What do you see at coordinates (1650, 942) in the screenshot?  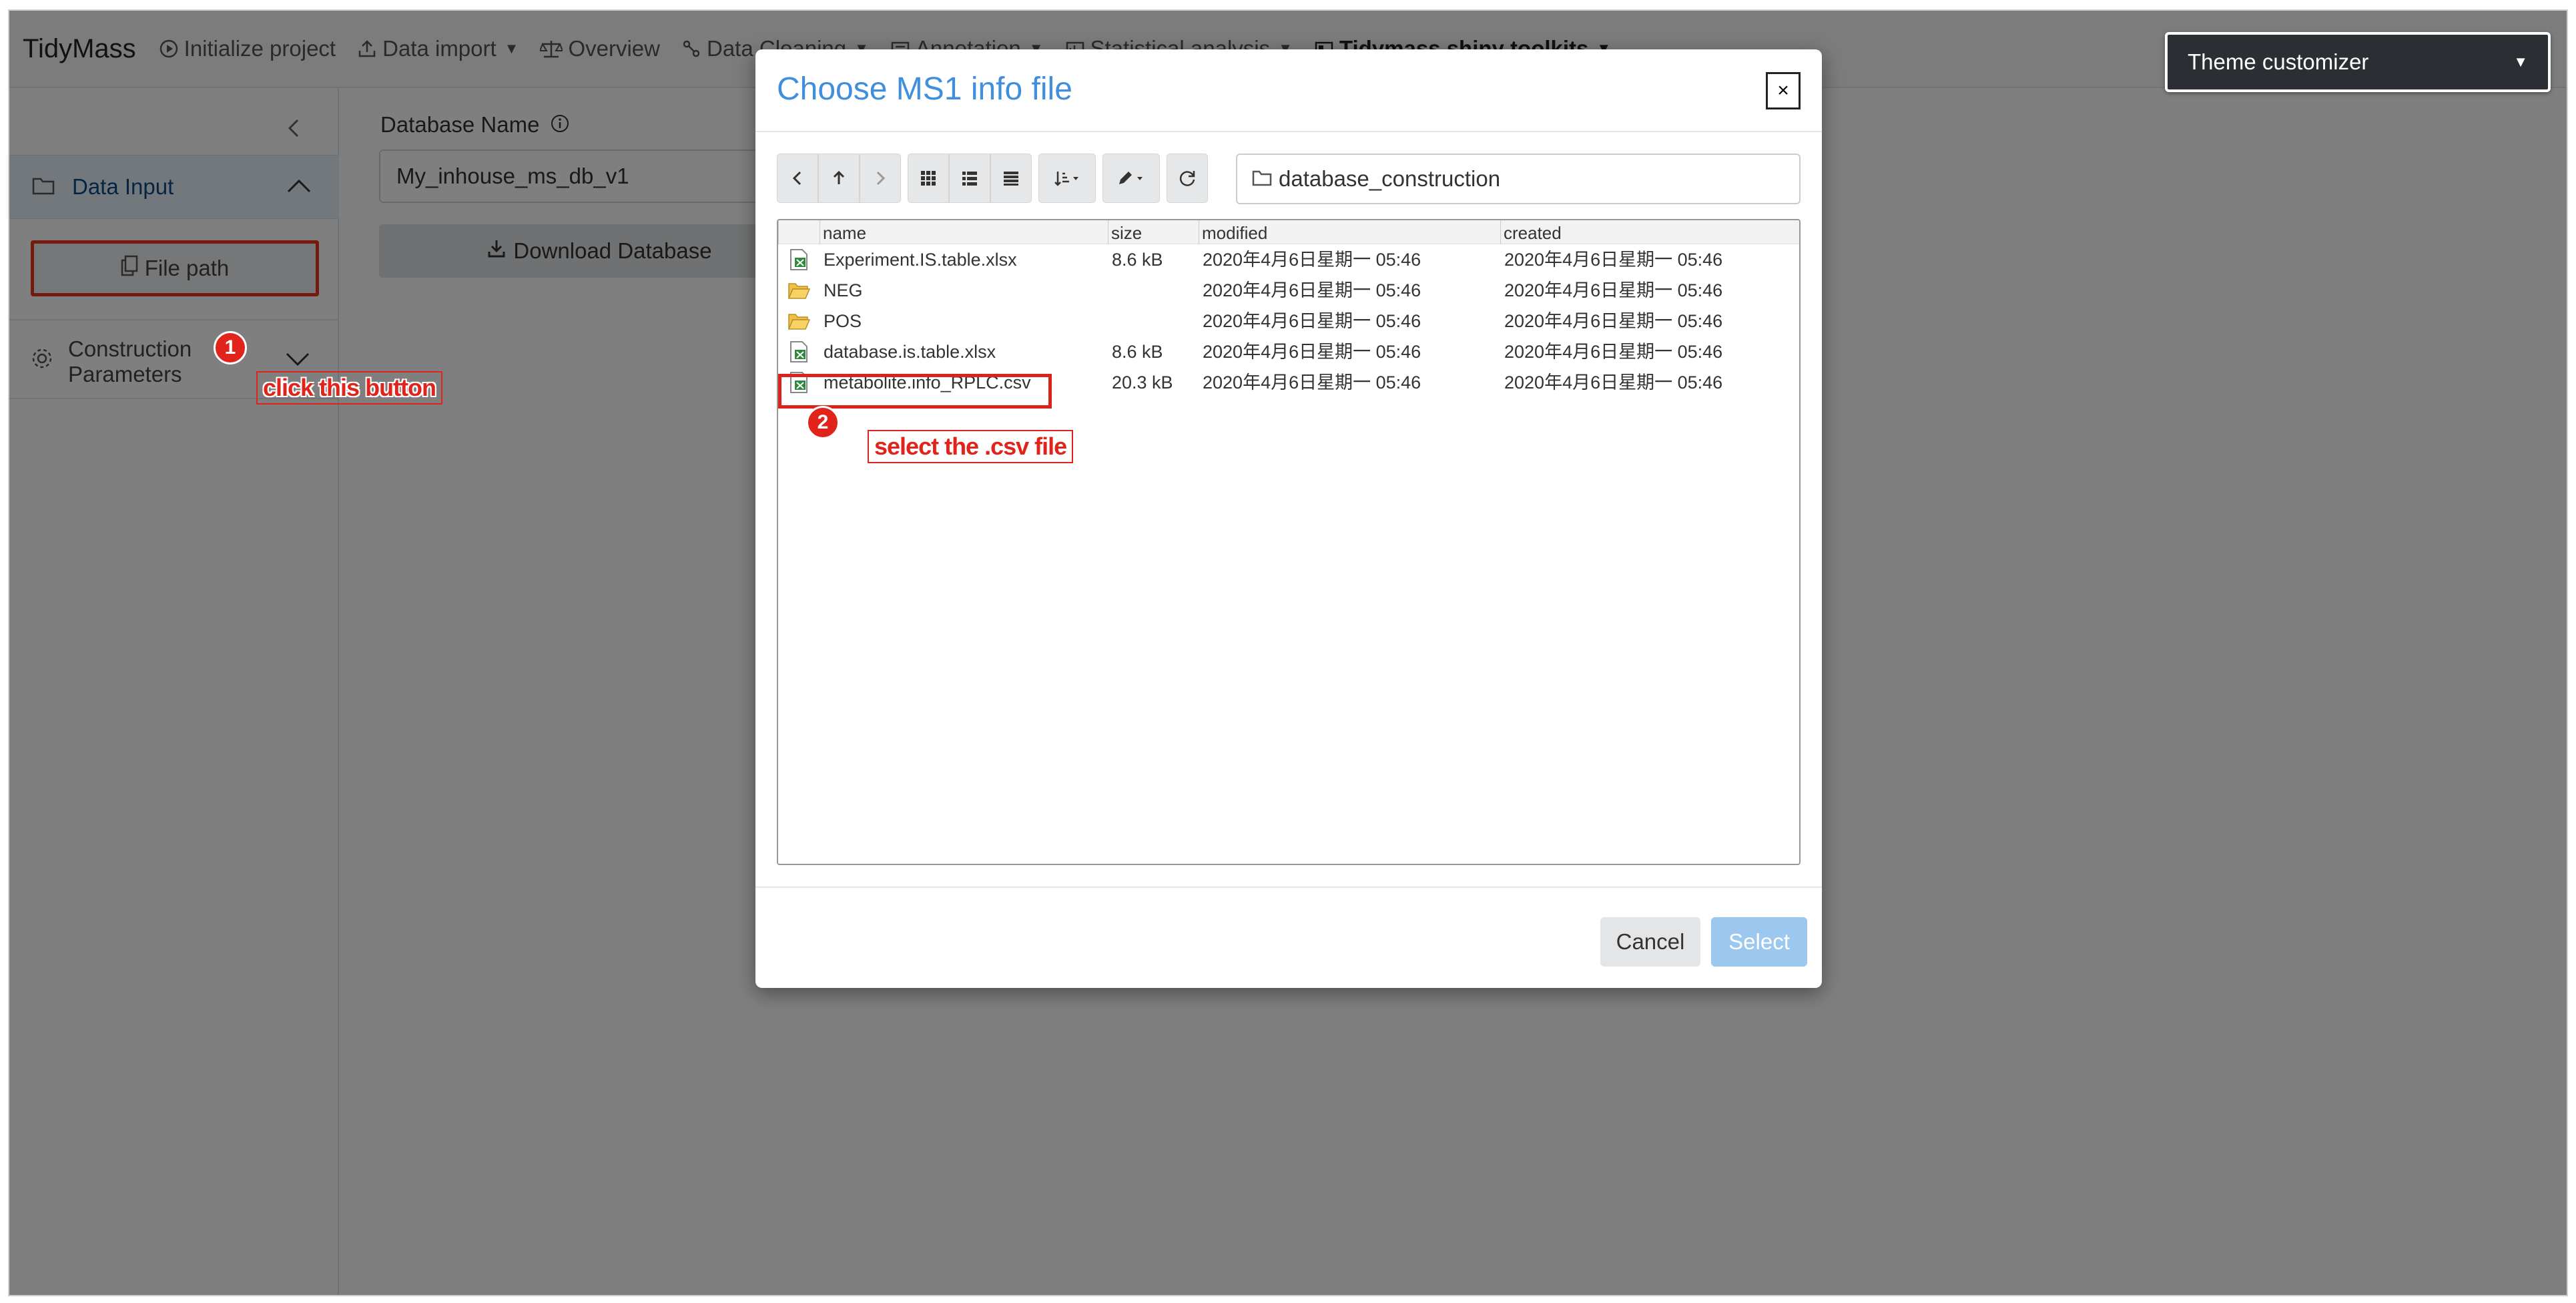 I see `cancel-button: Cancel` at bounding box center [1650, 942].